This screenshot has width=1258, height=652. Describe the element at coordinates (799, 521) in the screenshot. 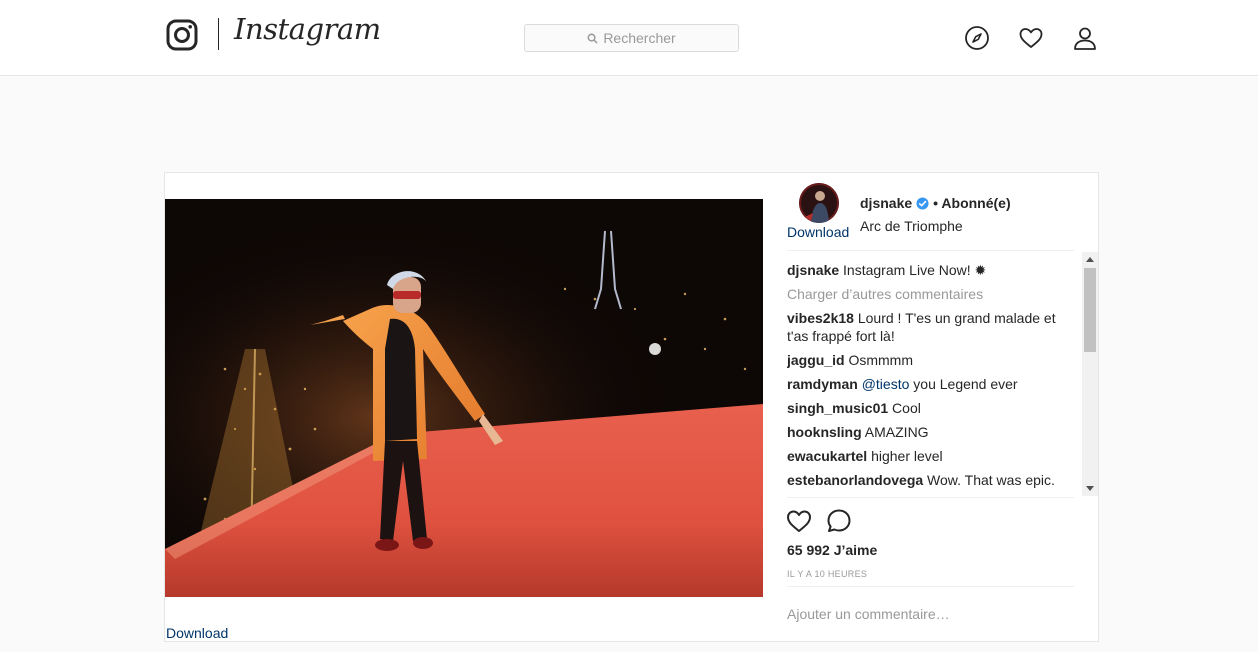

I see `like-heart-icon` at that location.